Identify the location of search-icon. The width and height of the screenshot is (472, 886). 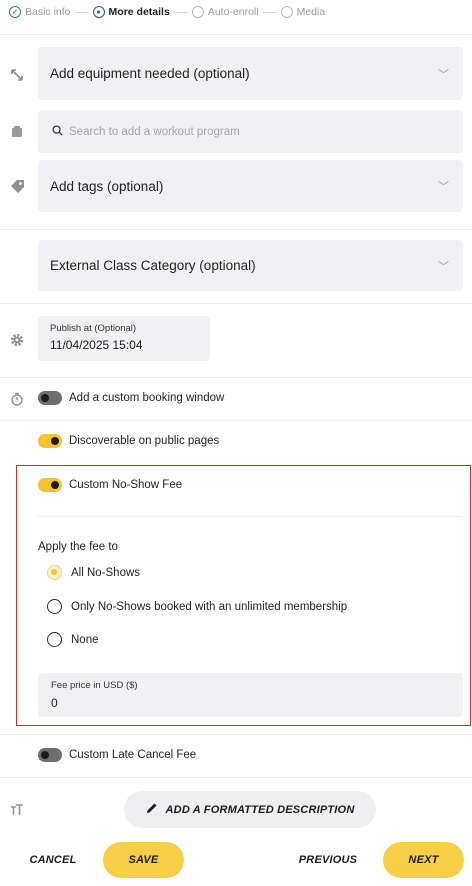
(57, 131).